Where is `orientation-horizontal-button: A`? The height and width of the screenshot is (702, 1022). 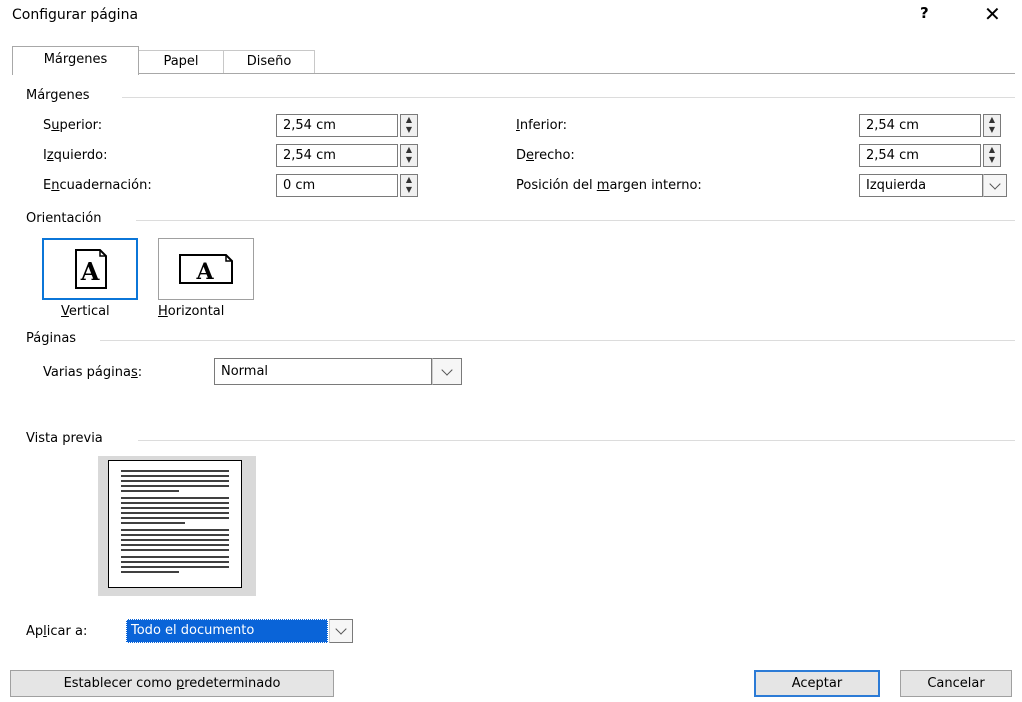
orientation-horizontal-button: A is located at coordinates (206, 269).